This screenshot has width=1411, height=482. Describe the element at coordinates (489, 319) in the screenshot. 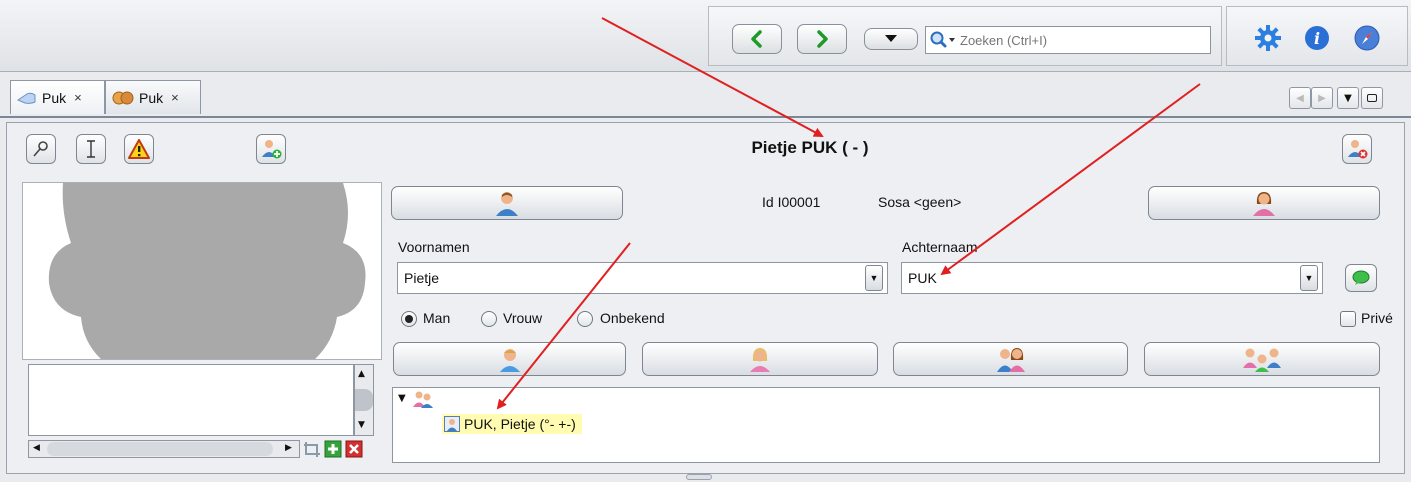

I see `gender-woman-radio` at that location.